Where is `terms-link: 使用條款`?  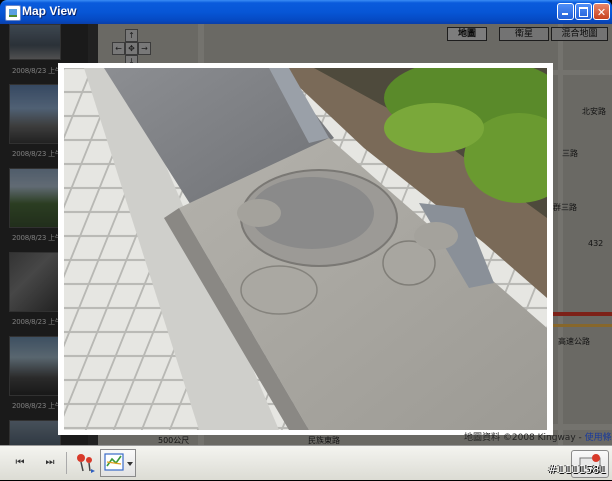
terms-link: 使用條款 is located at coordinates (598, 438).